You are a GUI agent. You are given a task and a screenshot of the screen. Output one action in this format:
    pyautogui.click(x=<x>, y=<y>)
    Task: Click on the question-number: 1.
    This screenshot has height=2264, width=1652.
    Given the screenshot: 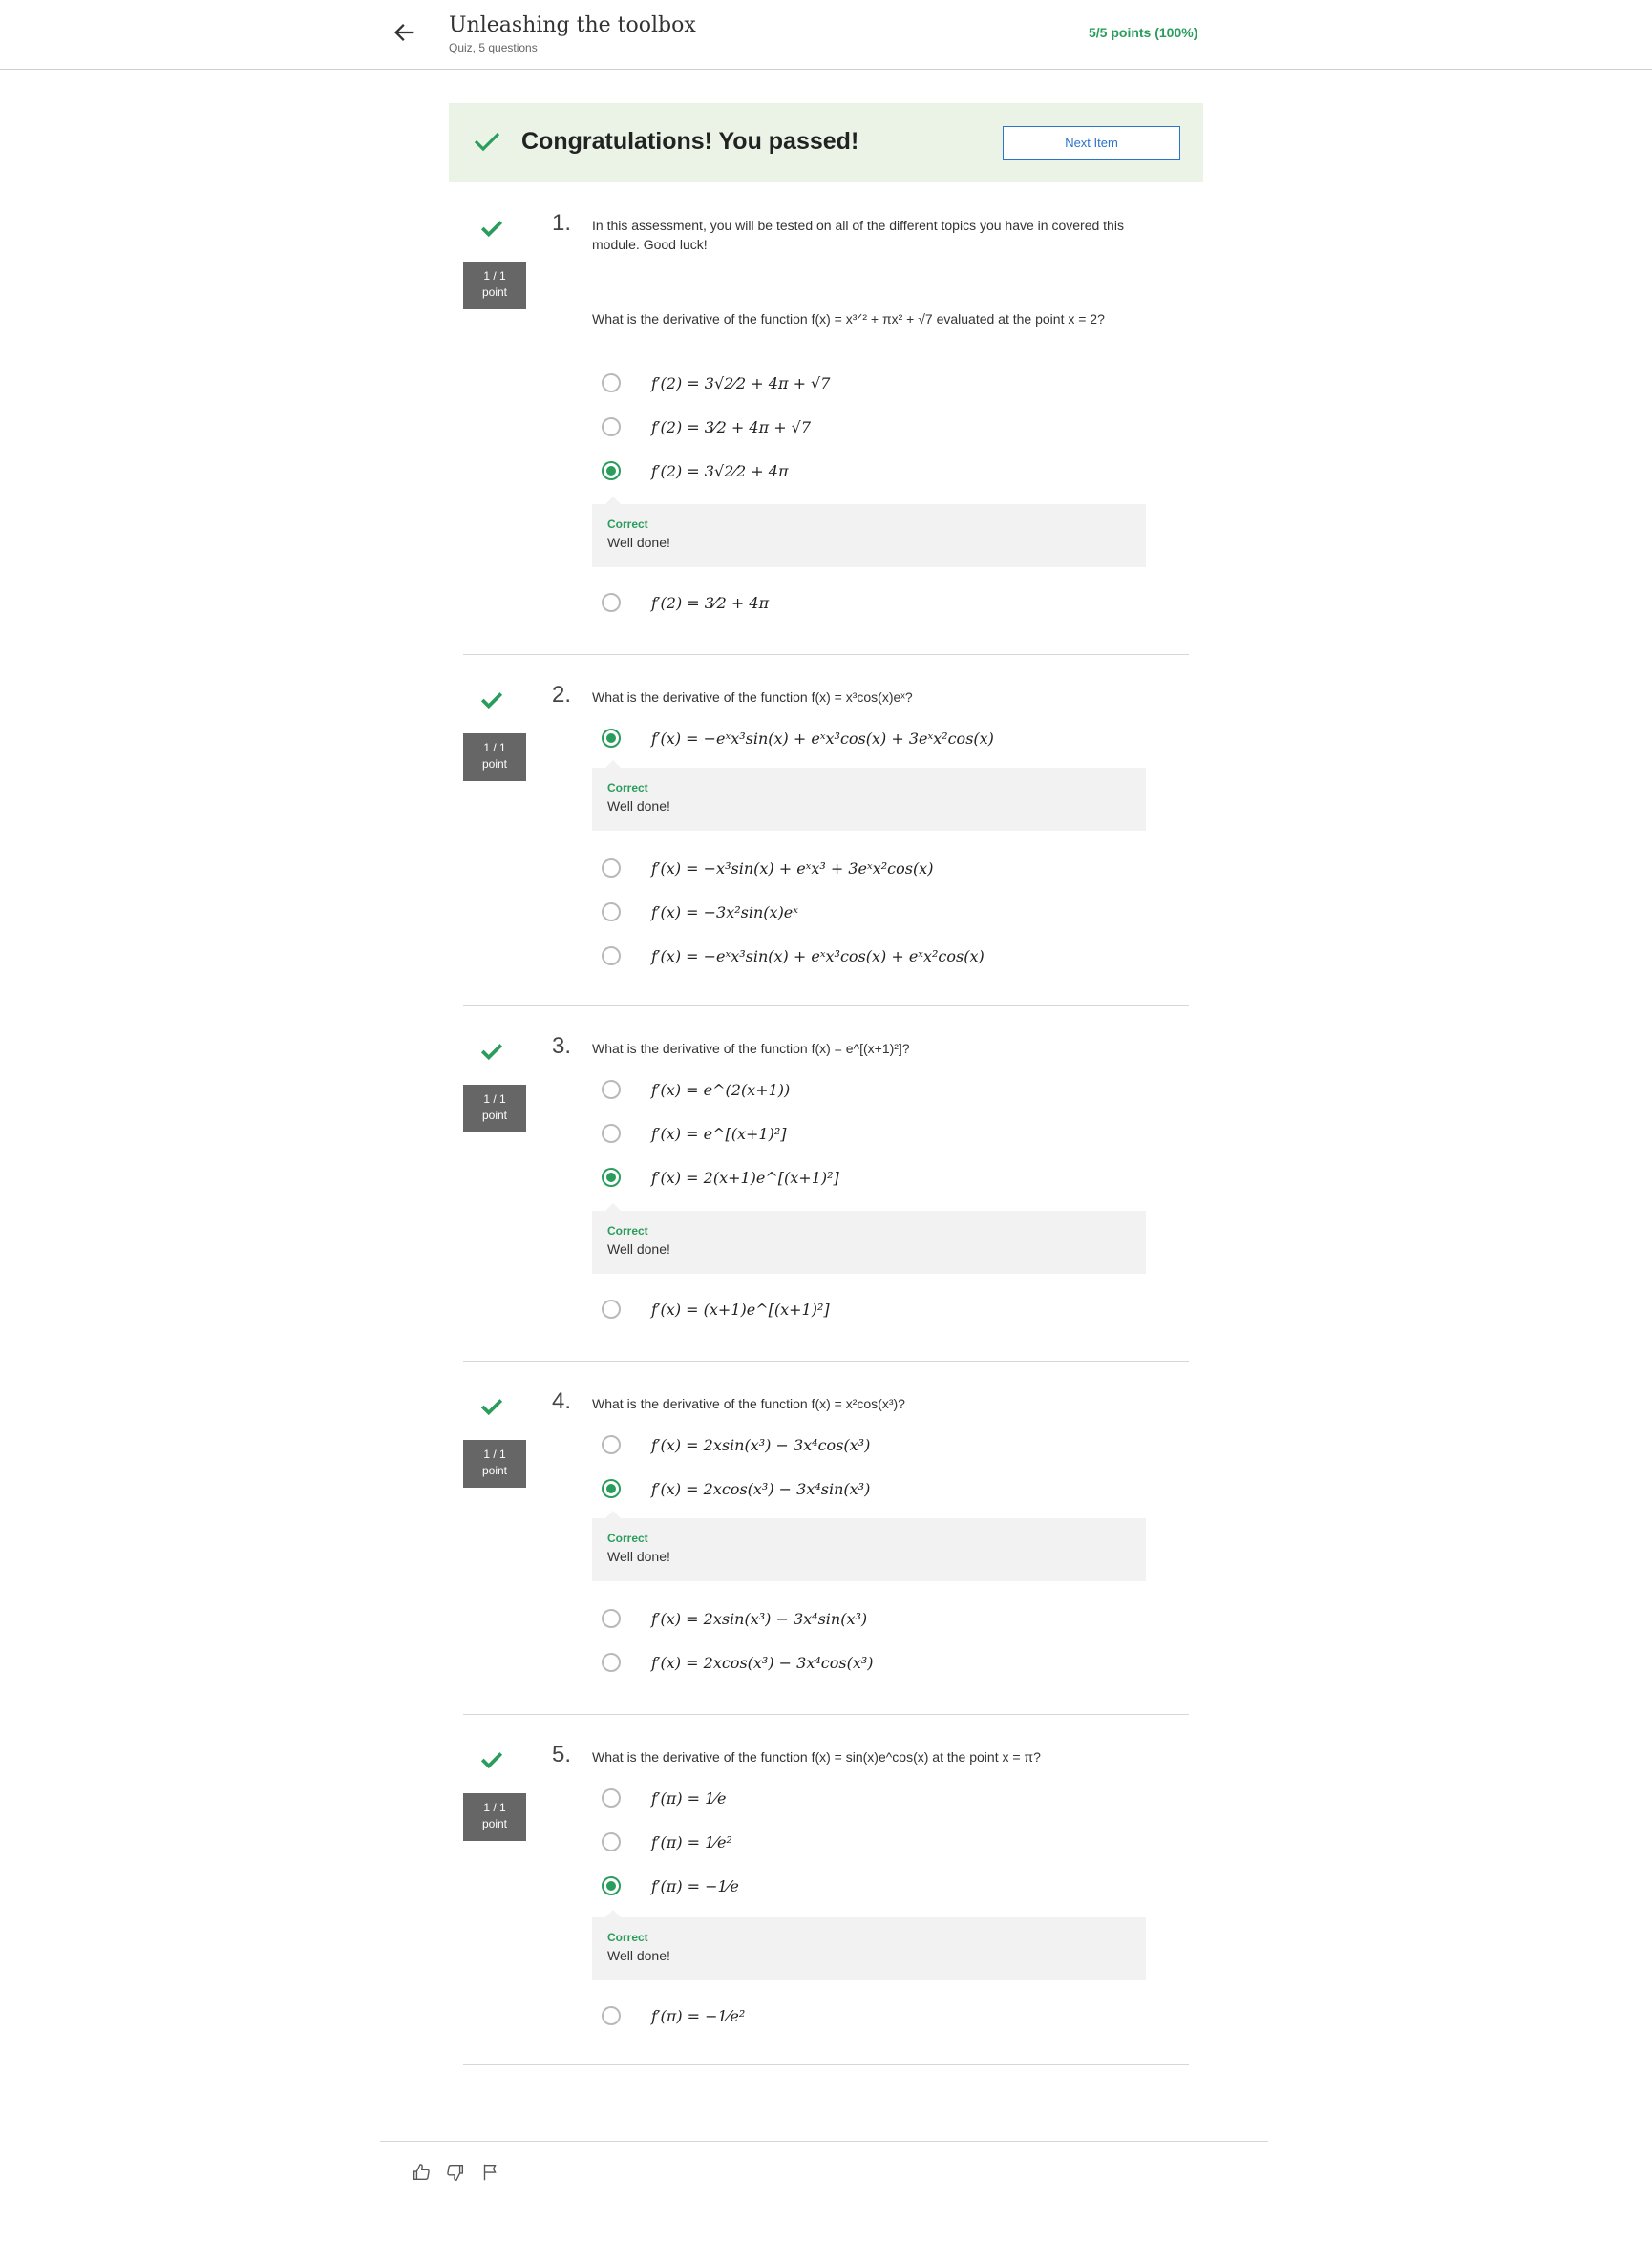 What is the action you would take?
    pyautogui.click(x=562, y=223)
    